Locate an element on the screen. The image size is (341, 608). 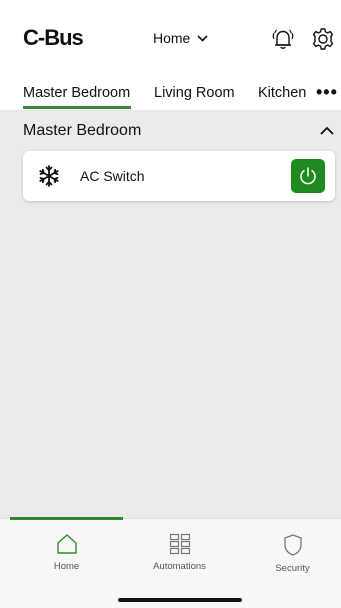
chevron-down-icon is located at coordinates (202, 38).